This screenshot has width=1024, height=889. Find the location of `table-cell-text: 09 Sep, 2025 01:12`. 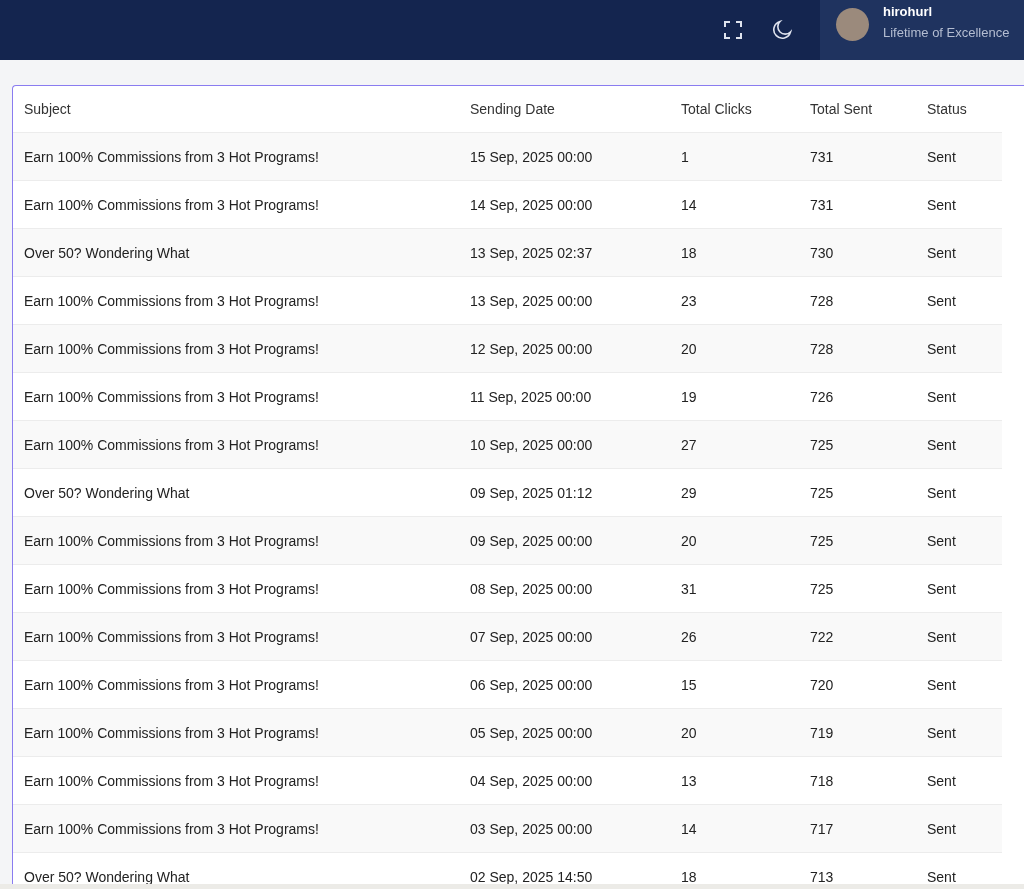

table-cell-text: 09 Sep, 2025 01:12 is located at coordinates (532, 492).